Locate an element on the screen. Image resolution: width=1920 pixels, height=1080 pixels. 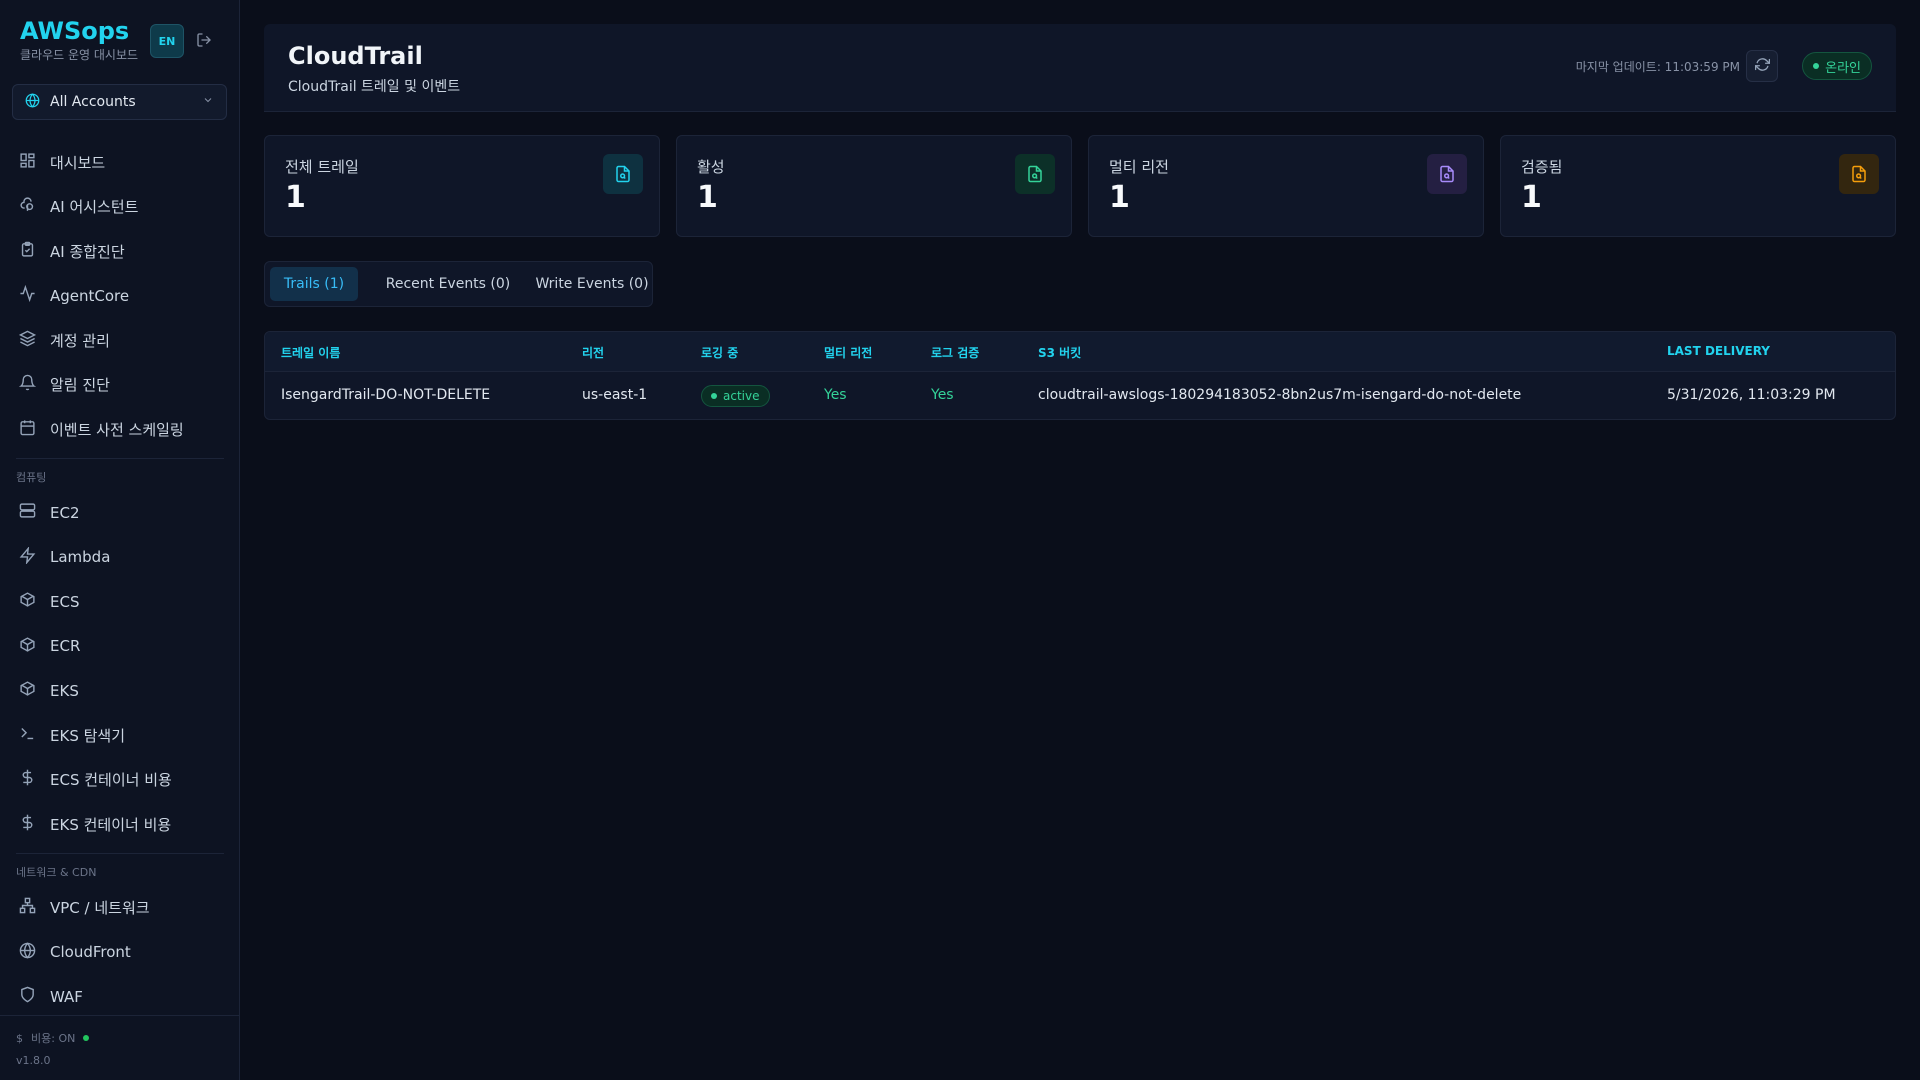
sidebar-item-label: EC2 is located at coordinates (65, 512).